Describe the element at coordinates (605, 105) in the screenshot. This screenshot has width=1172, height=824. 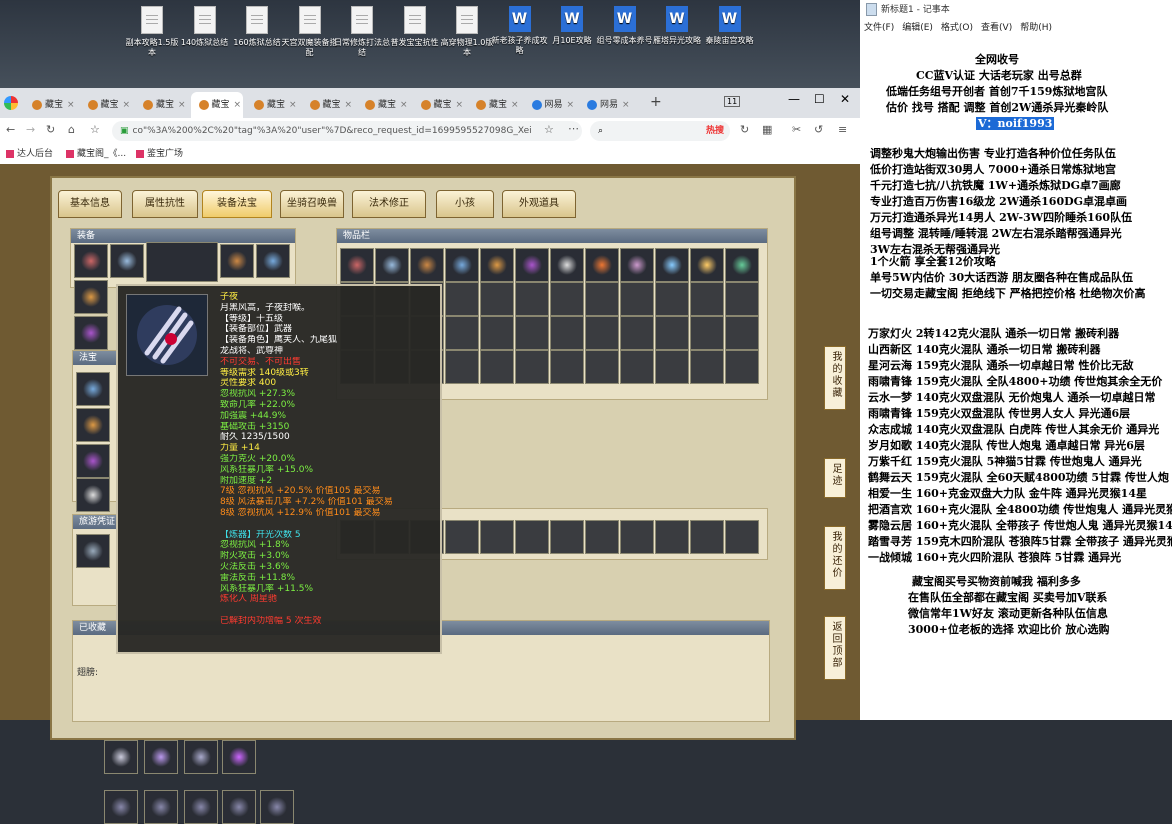
I see `browser-tab: 网易 ×` at that location.